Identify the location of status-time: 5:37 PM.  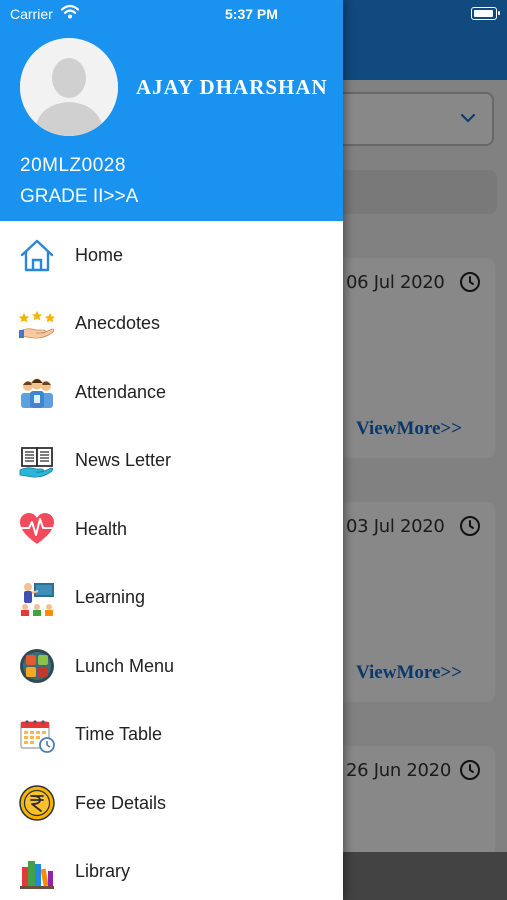
(251, 14).